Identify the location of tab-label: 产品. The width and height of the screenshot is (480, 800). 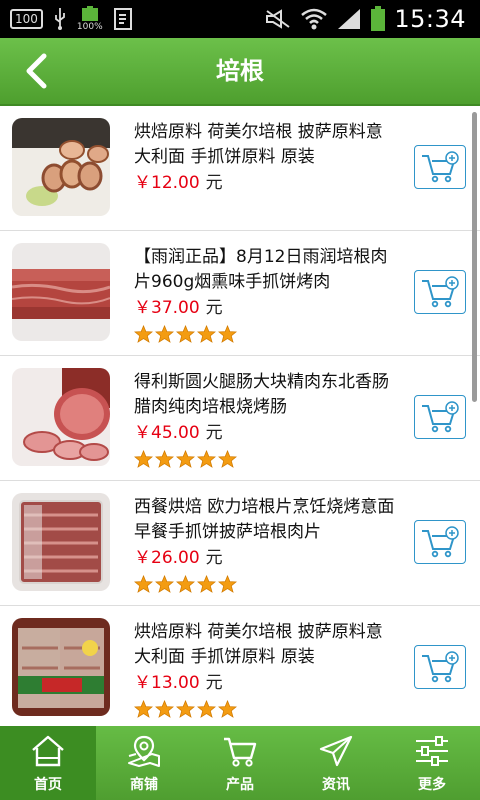
(240, 785).